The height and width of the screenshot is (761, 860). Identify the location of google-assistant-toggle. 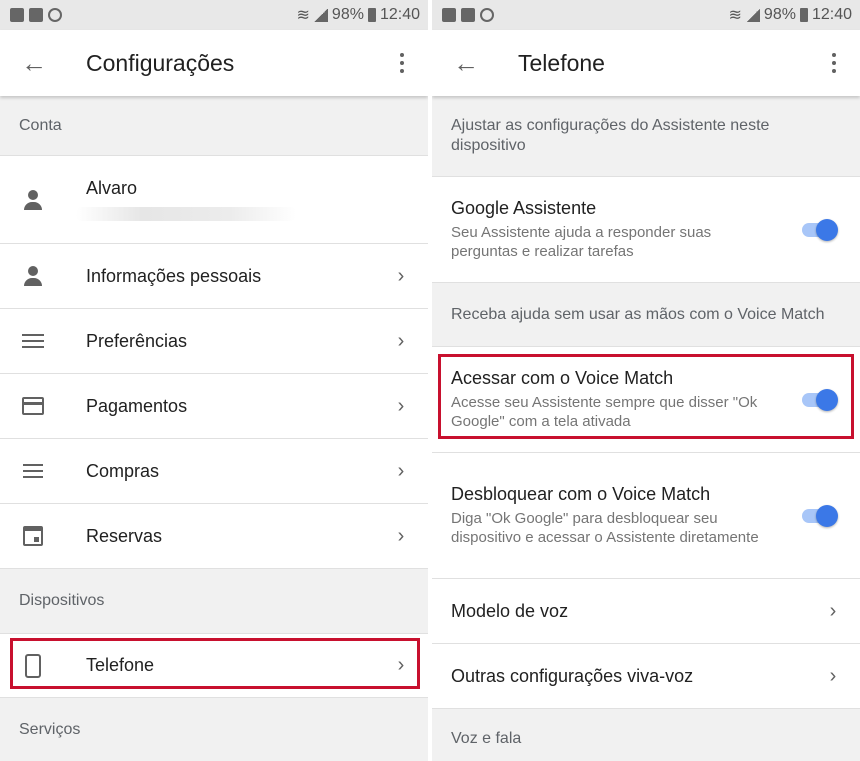
(814, 230).